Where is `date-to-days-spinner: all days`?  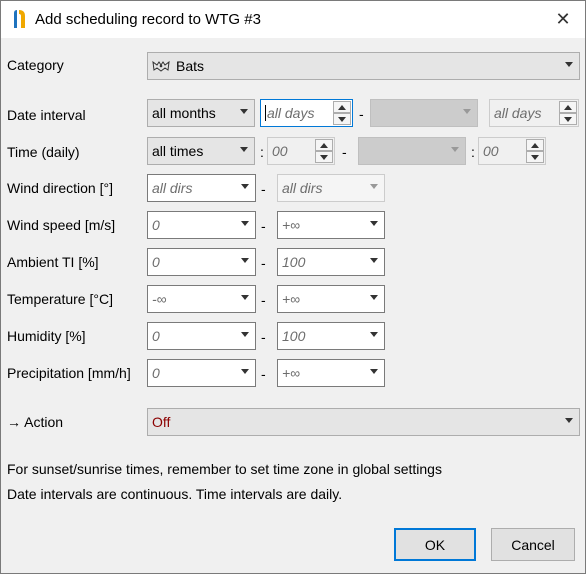
date-to-days-spinner: all days is located at coordinates (534, 113).